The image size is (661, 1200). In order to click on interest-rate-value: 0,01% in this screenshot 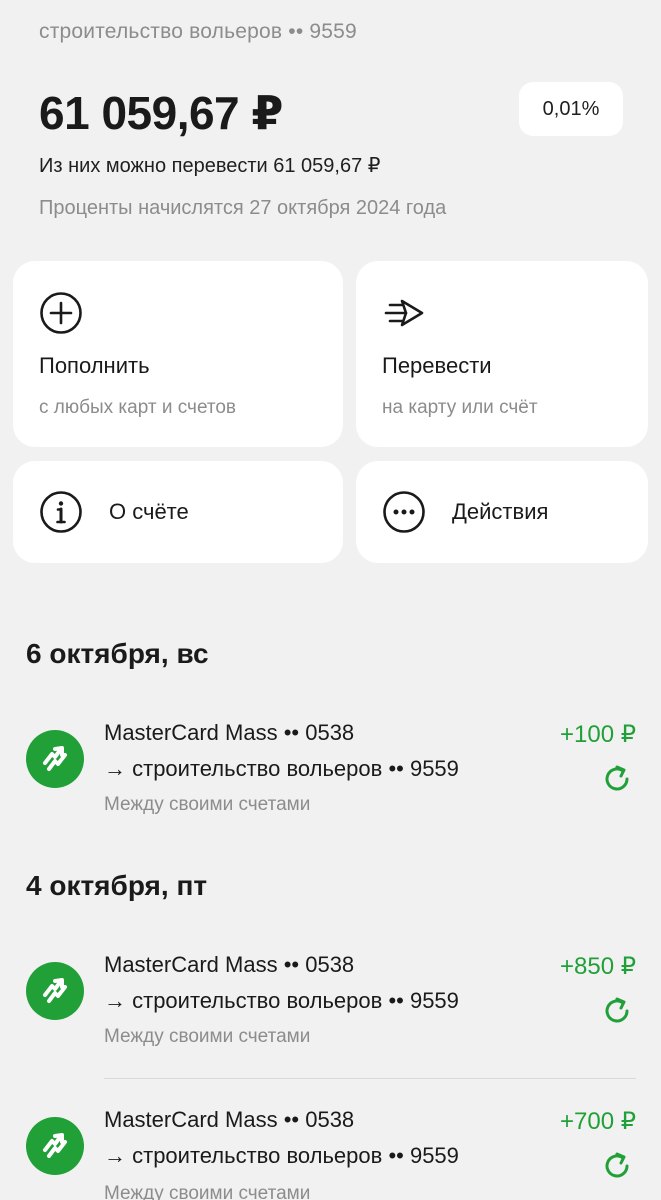, I will do `click(571, 108)`.